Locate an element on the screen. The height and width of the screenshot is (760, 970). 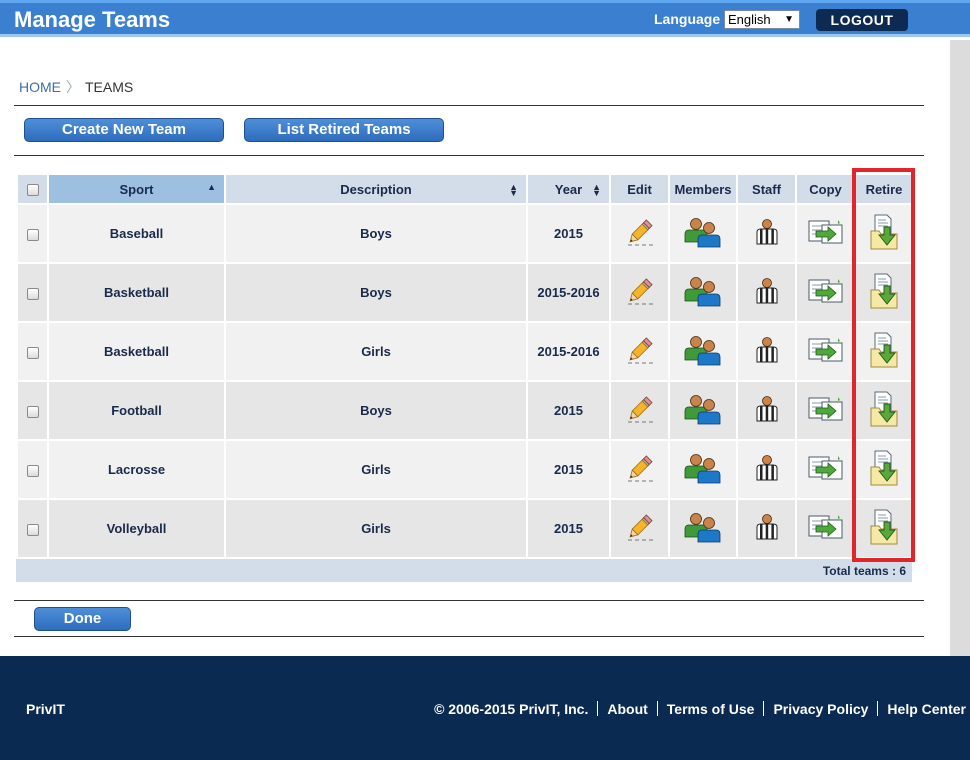
footer-link-privacy: Privacy Policy is located at coordinates (820, 709).